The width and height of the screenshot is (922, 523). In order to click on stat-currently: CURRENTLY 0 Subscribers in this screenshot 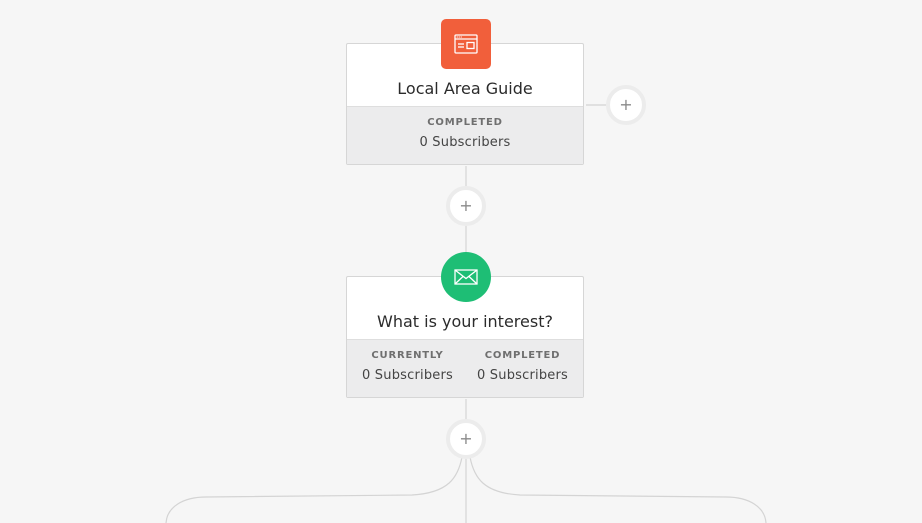, I will do `click(407, 368)`.